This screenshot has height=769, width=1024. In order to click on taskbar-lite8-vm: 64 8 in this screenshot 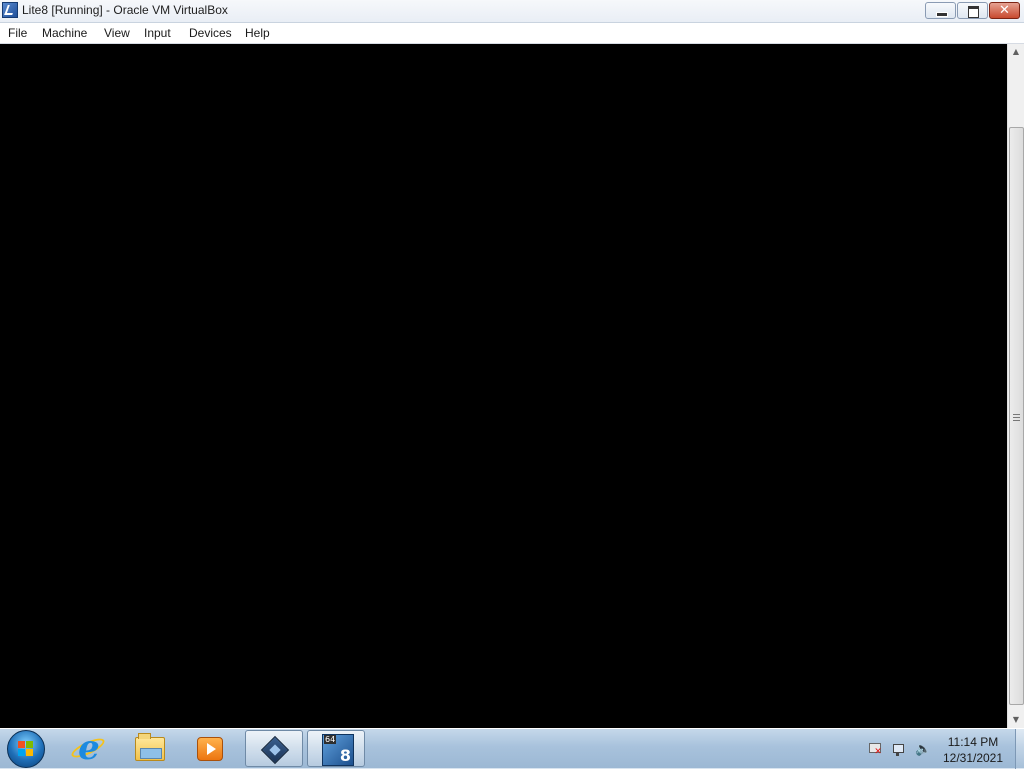, I will do `click(336, 748)`.